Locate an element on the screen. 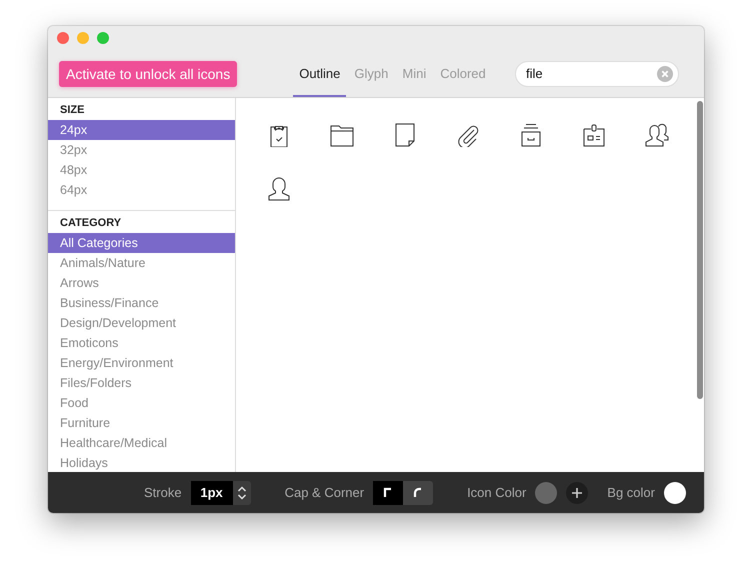  round-corner-icon is located at coordinates (418, 492).